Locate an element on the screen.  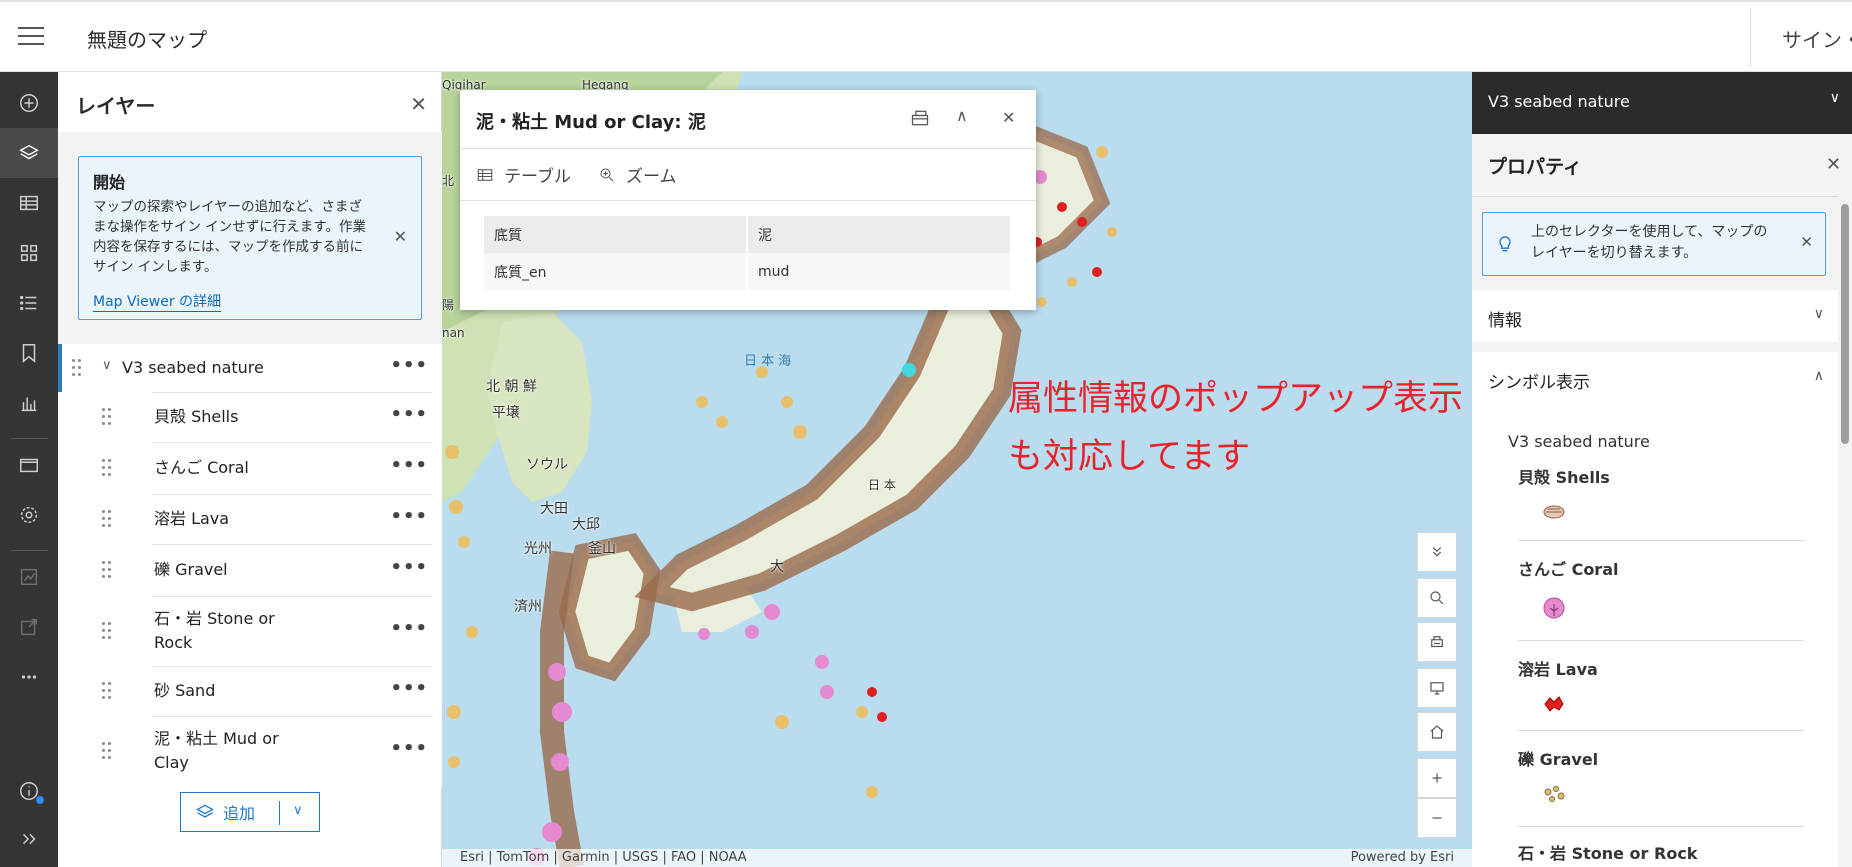
layer-row: 溶岩 Lava ••• is located at coordinates (250, 519).